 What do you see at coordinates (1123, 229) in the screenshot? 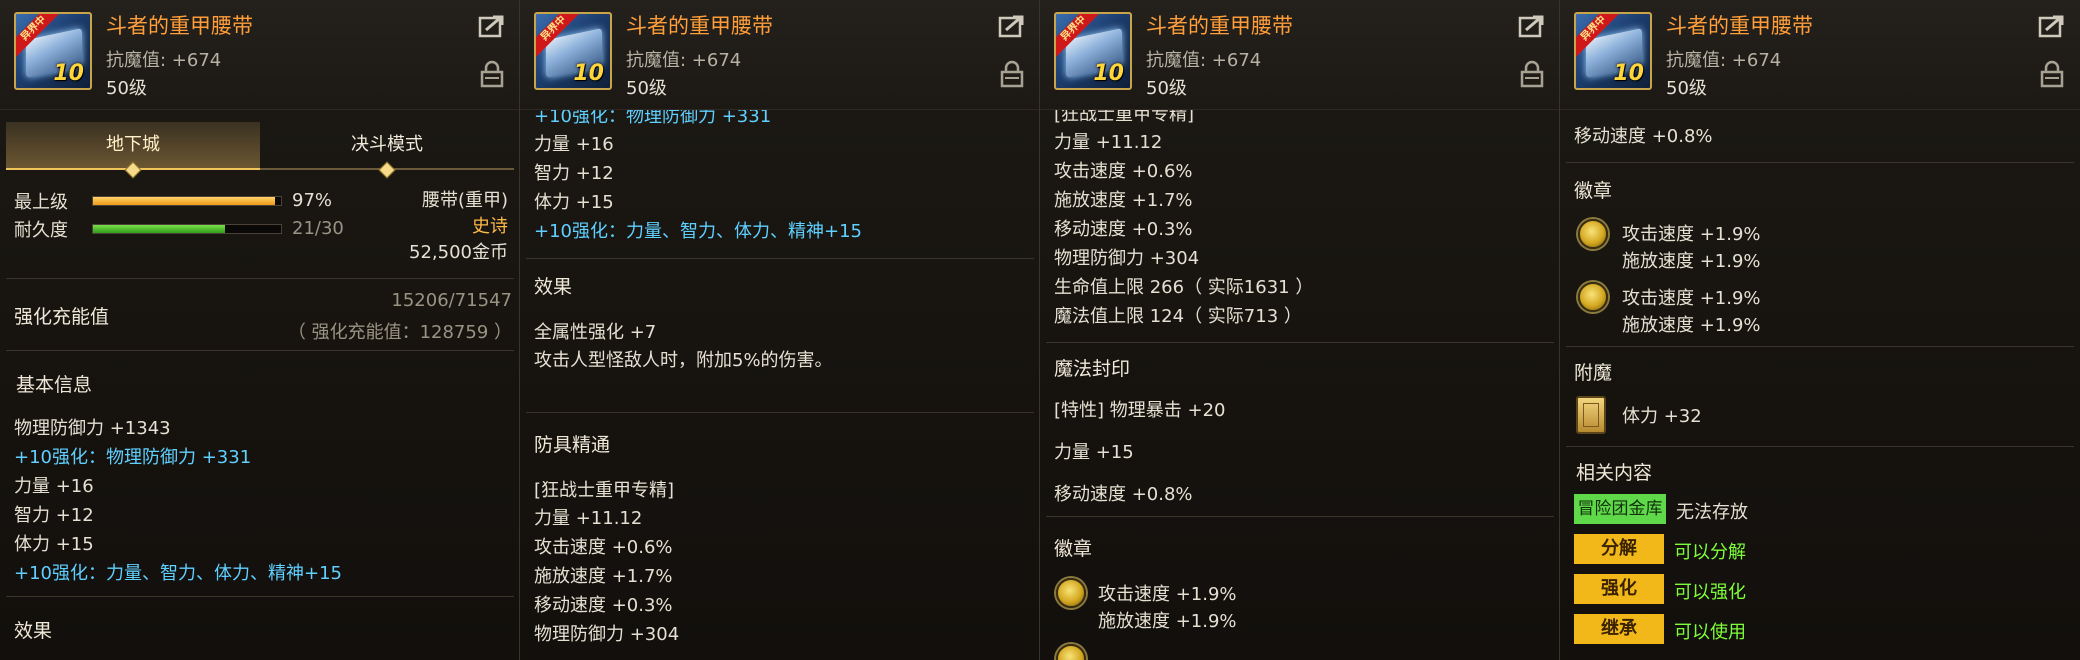
I see `mastery-line: 移动速度 +0.3%` at bounding box center [1123, 229].